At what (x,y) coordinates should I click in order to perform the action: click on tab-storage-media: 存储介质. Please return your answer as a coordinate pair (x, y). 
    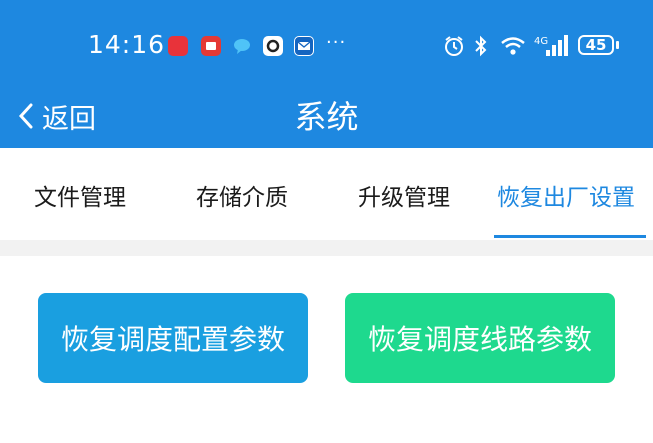
    Looking at the image, I should click on (242, 195).